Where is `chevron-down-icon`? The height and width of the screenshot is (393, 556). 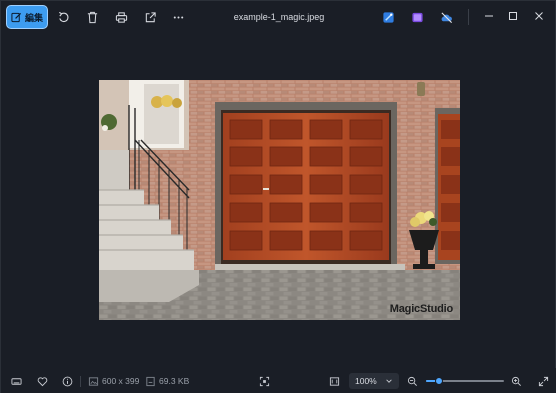 chevron-down-icon is located at coordinates (389, 381).